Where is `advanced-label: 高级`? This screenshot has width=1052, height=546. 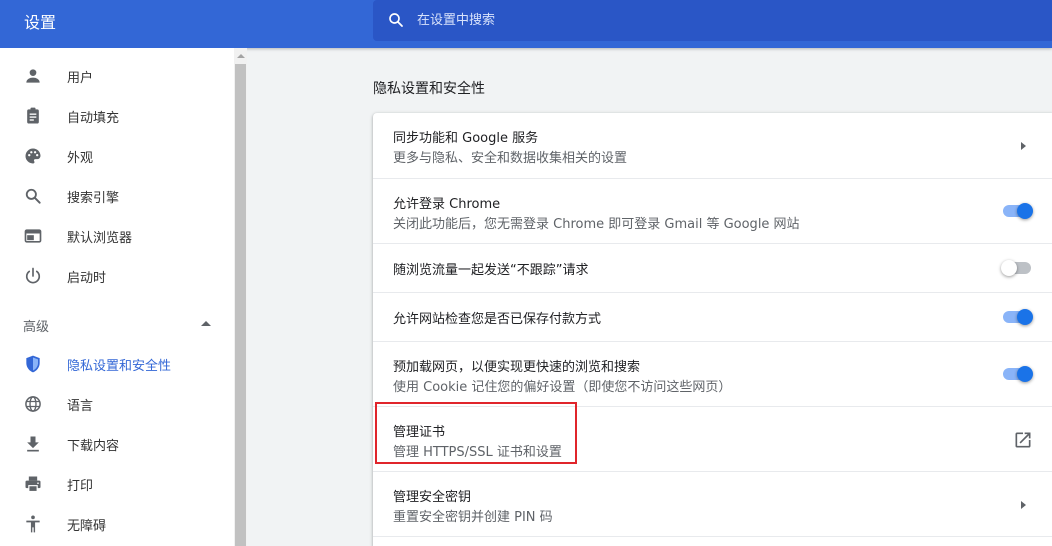 advanced-label: 高级 is located at coordinates (36, 327).